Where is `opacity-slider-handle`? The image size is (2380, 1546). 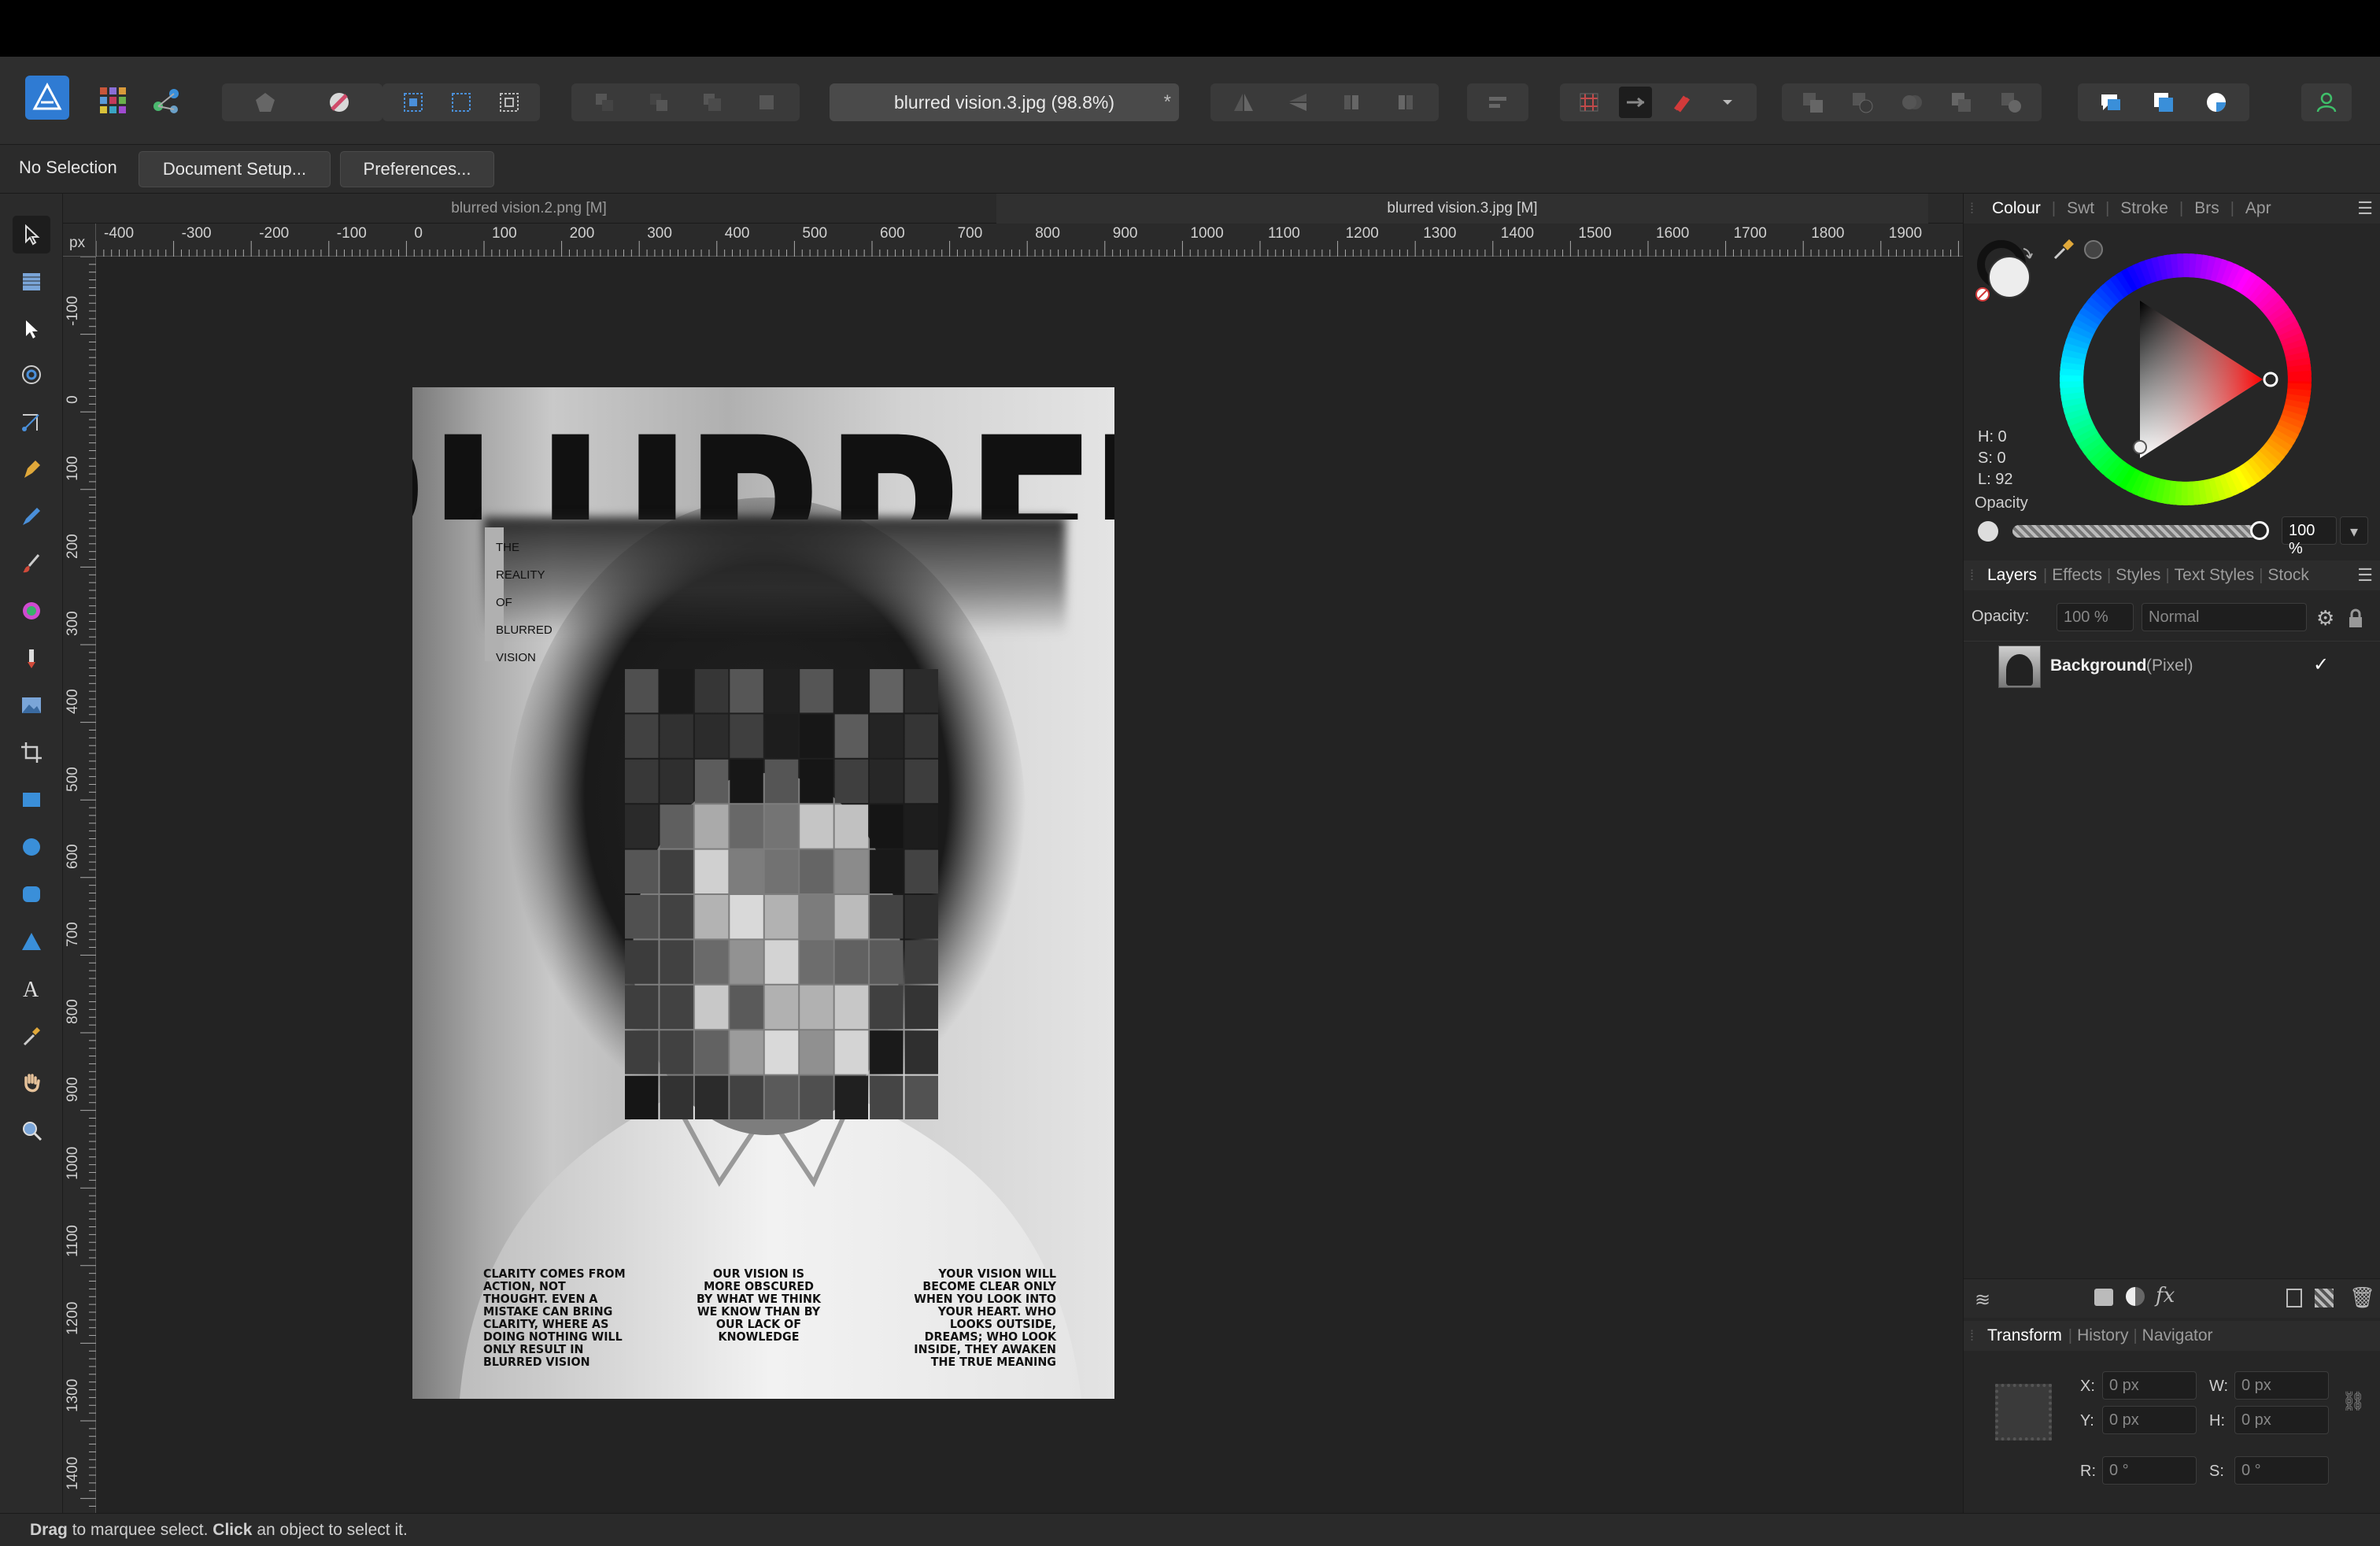 opacity-slider-handle is located at coordinates (2259, 530).